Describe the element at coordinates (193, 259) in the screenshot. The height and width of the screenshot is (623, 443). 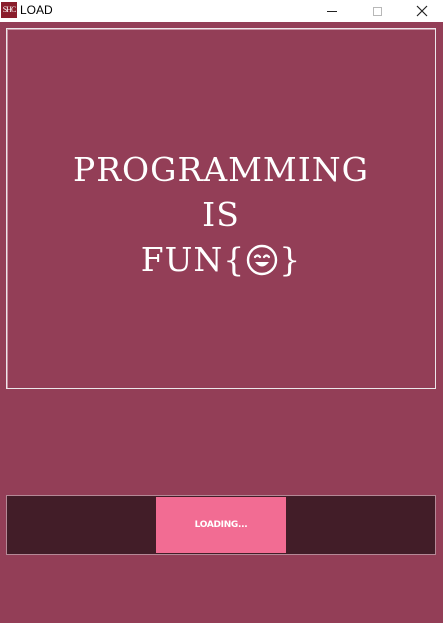
I see `banner-line-3-prefix: FUN{` at that location.